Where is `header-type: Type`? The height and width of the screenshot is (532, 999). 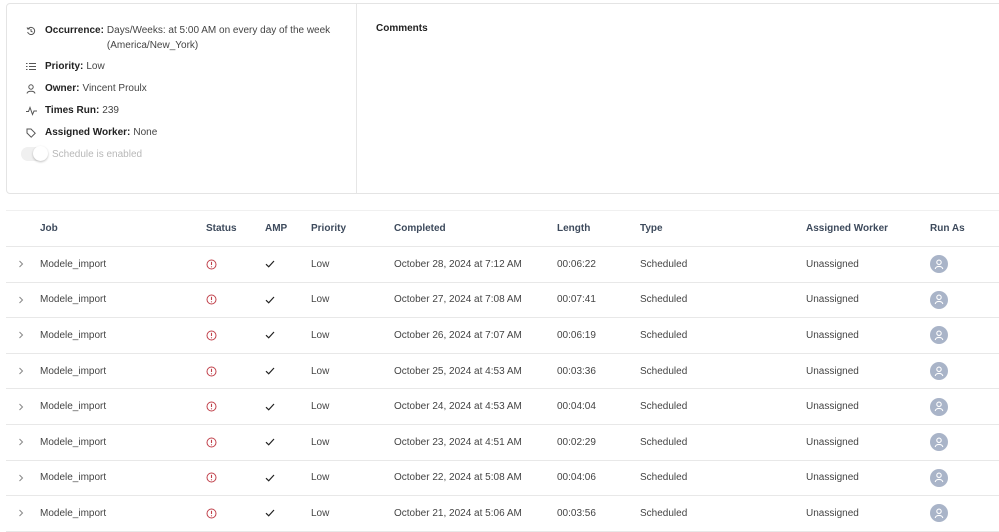 header-type: Type is located at coordinates (651, 228).